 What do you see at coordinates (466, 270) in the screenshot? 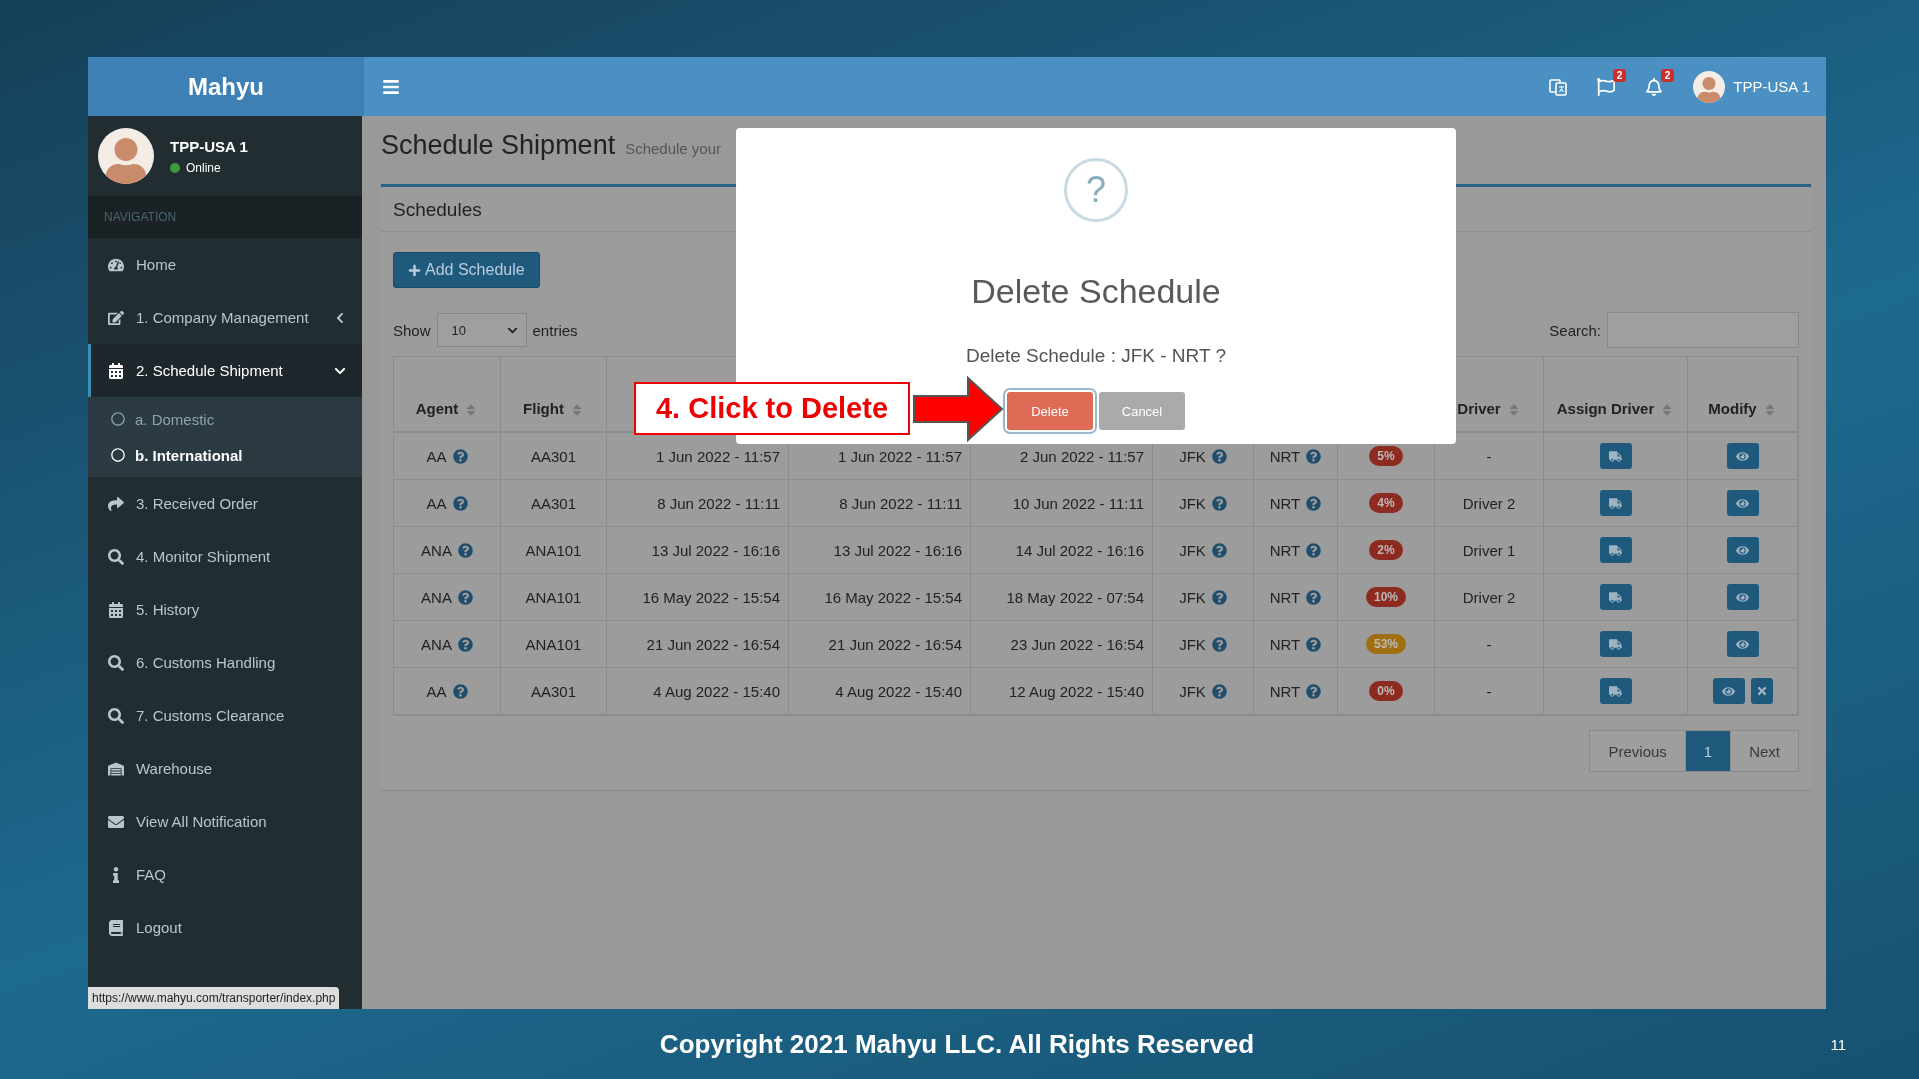
I see `add-schedule-button: Add Schedule` at bounding box center [466, 270].